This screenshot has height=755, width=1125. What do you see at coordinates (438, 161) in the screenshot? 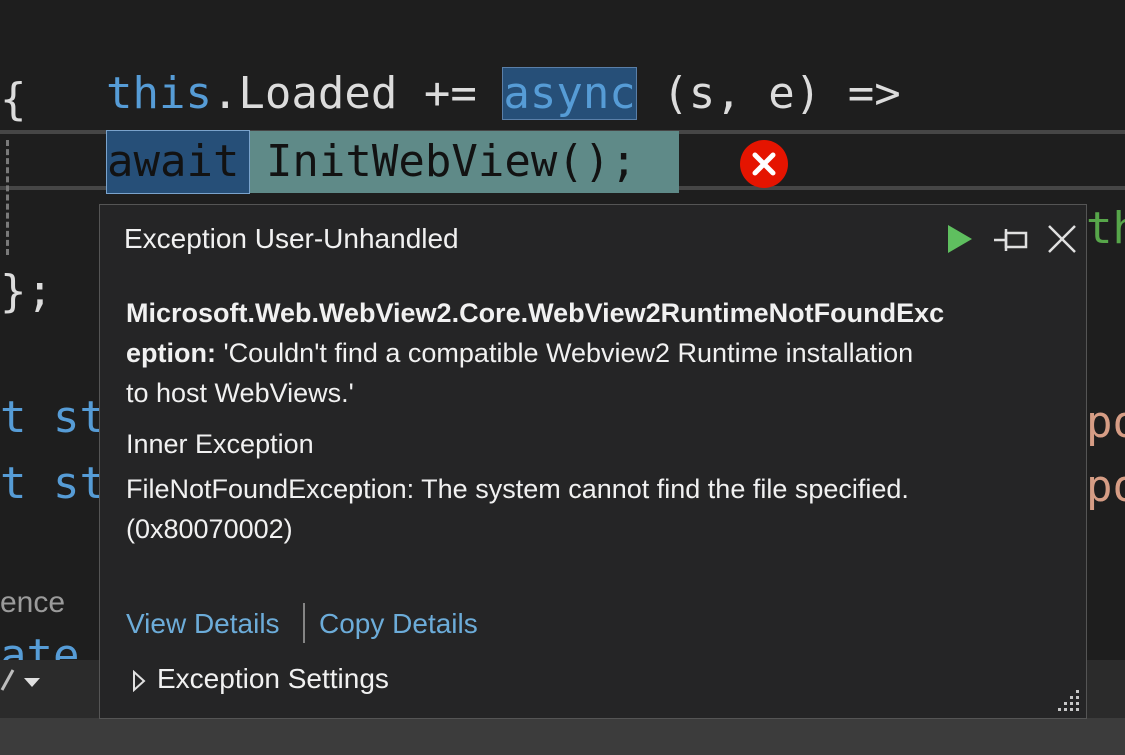
I see `code-text: InitWebView();` at bounding box center [438, 161].